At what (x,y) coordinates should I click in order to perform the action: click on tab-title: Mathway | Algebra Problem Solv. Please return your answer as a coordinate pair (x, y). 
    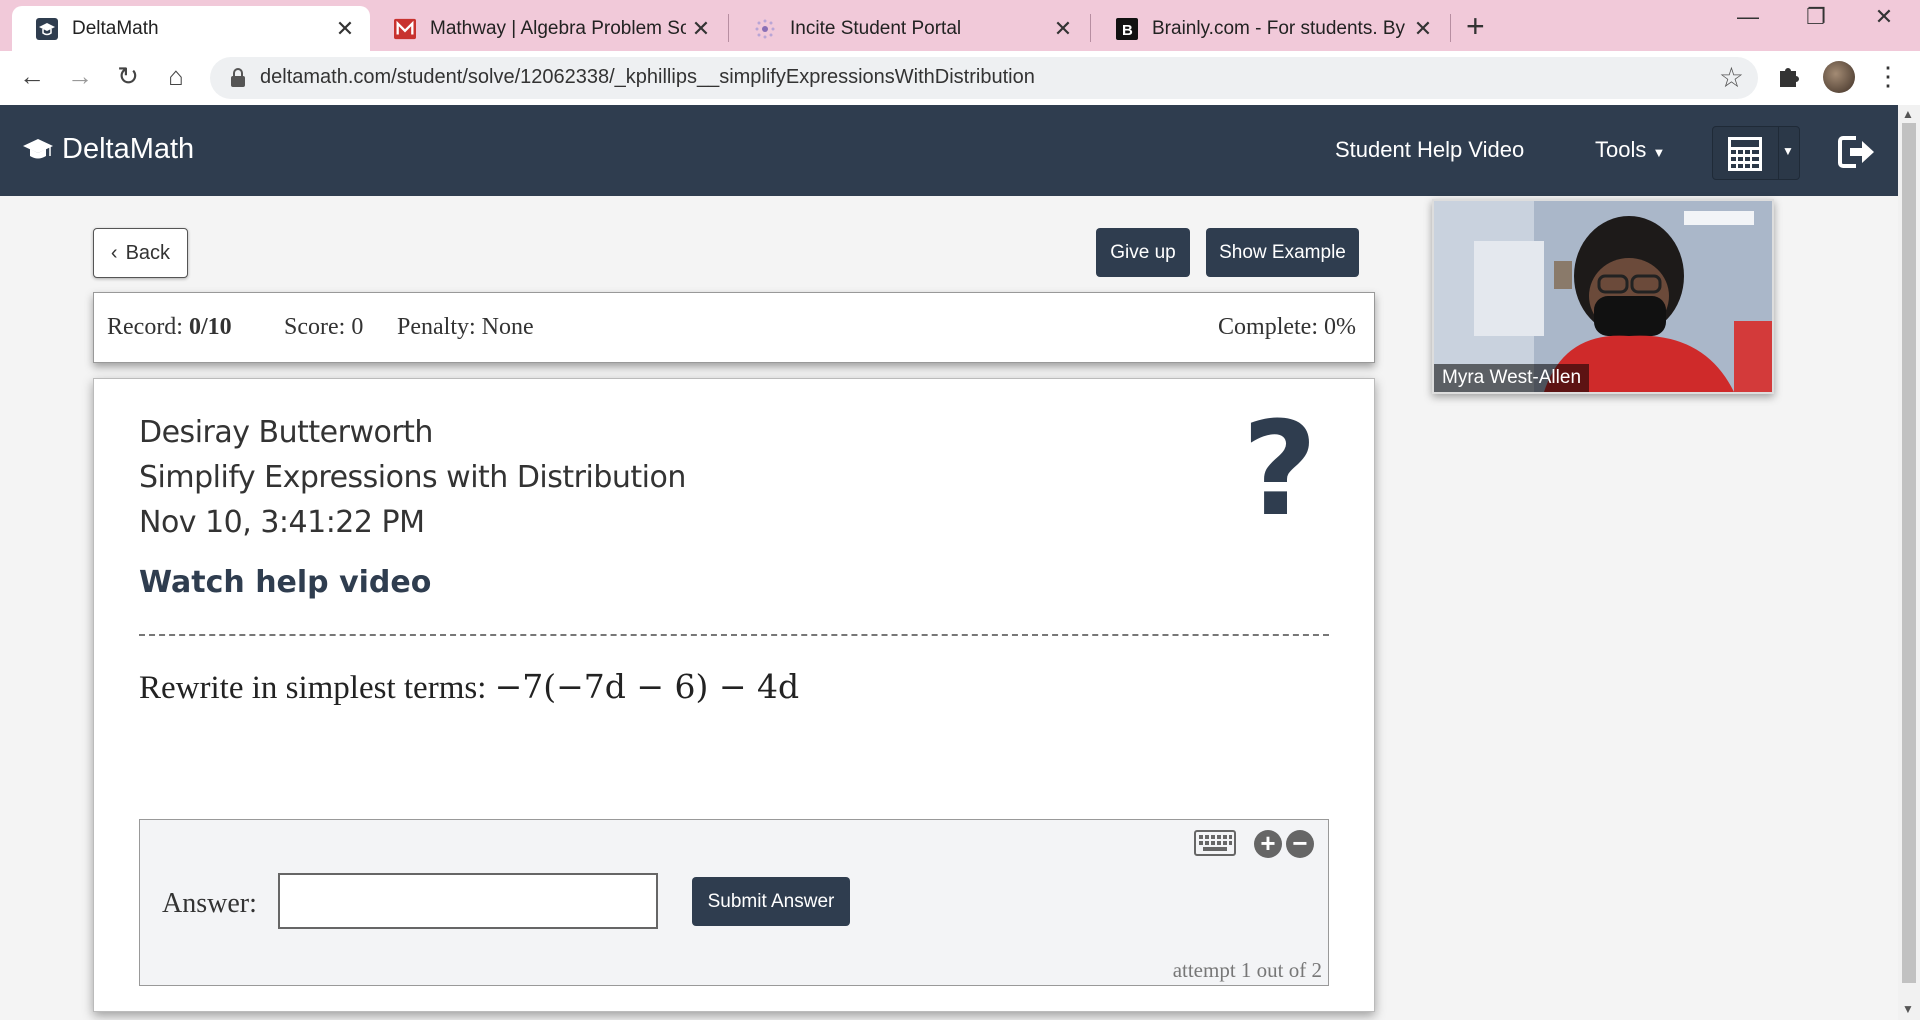
    Looking at the image, I should click on (558, 28).